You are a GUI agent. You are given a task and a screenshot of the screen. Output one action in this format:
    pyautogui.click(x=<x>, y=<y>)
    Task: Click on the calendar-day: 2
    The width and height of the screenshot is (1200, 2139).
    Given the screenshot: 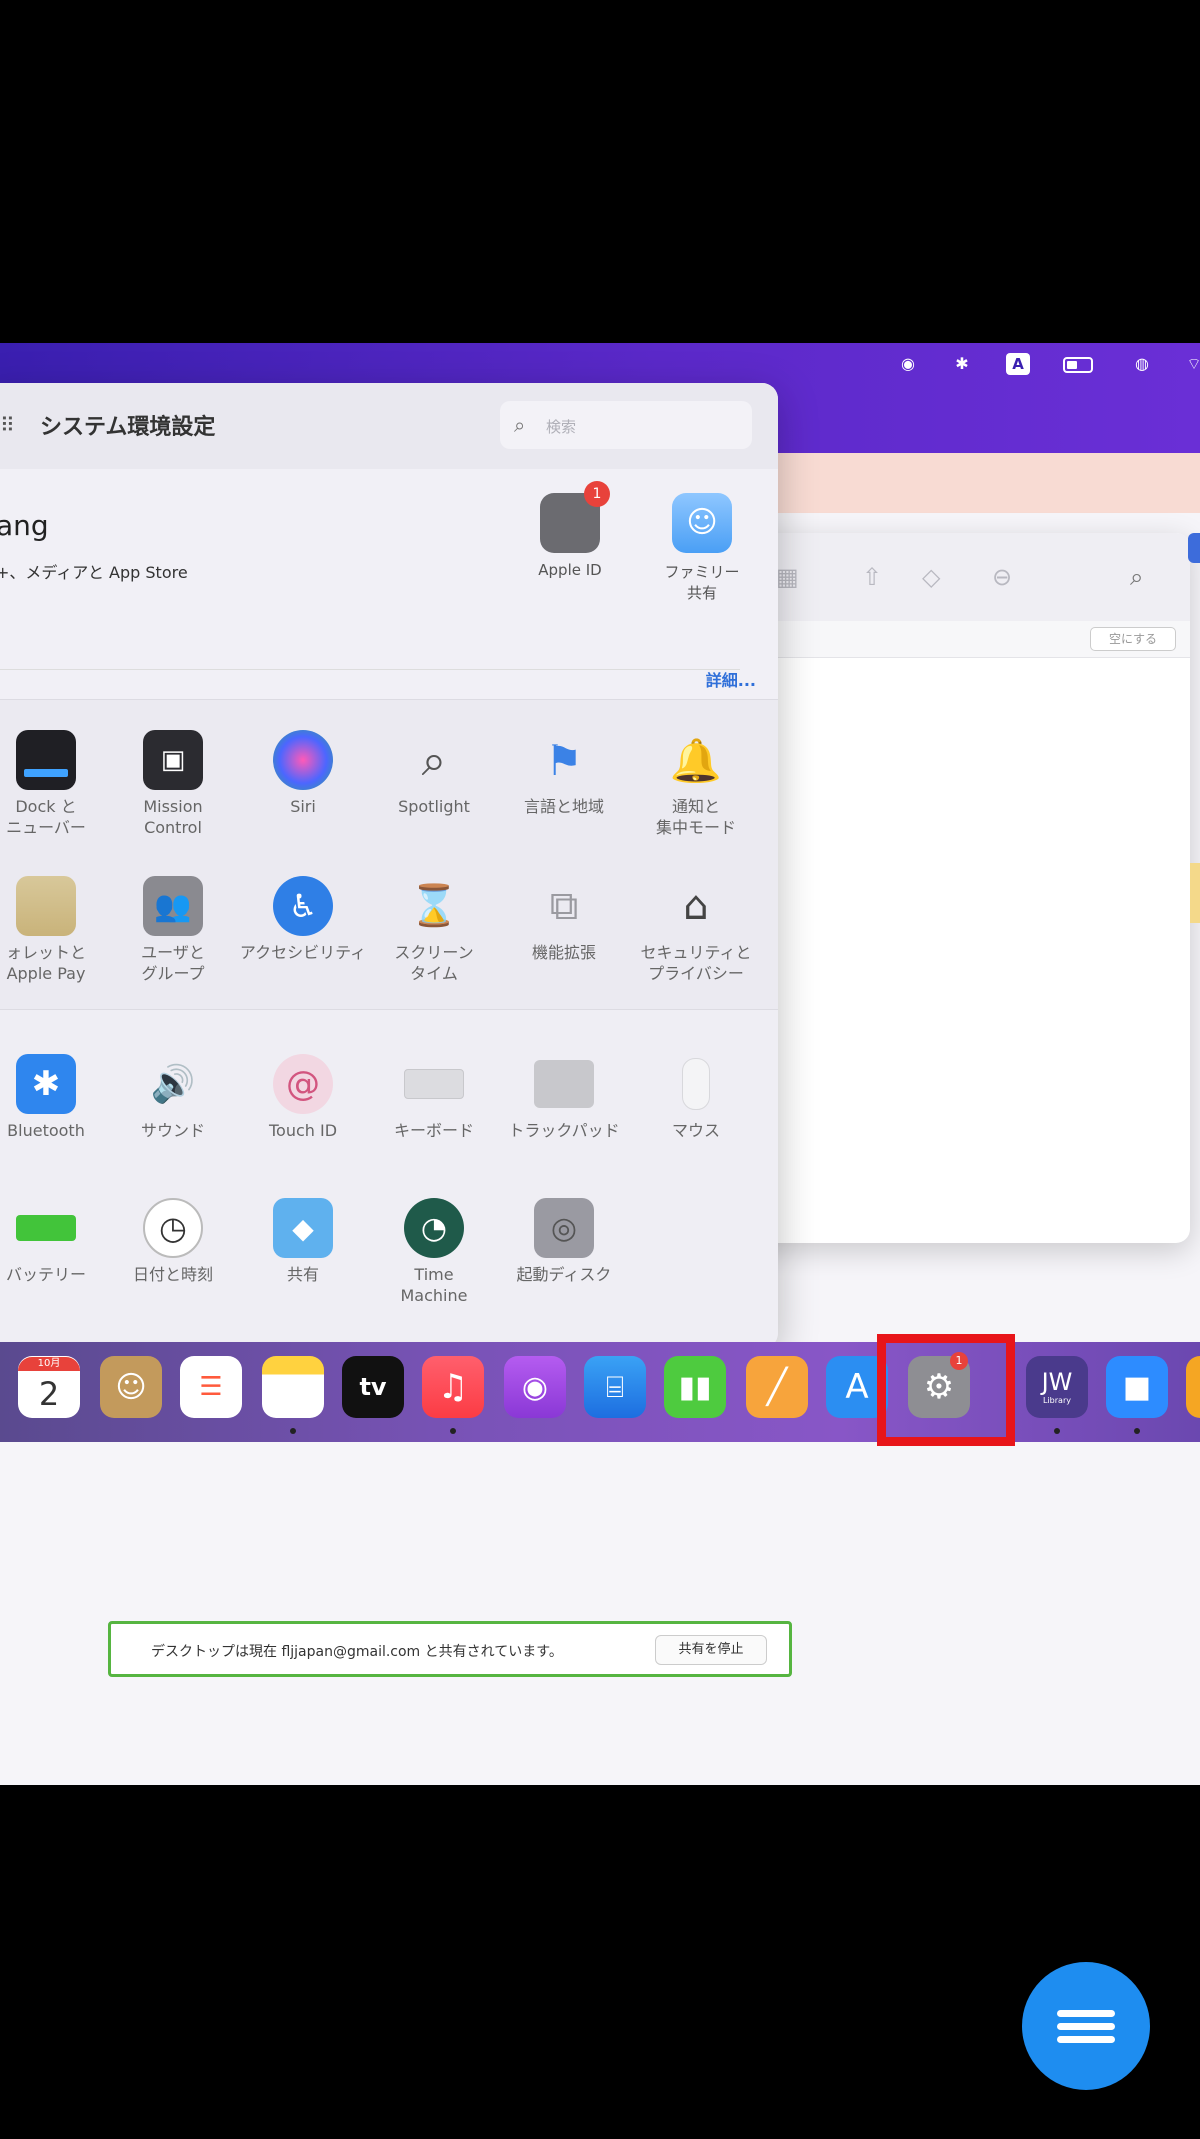 What is the action you would take?
    pyautogui.click(x=49, y=1394)
    